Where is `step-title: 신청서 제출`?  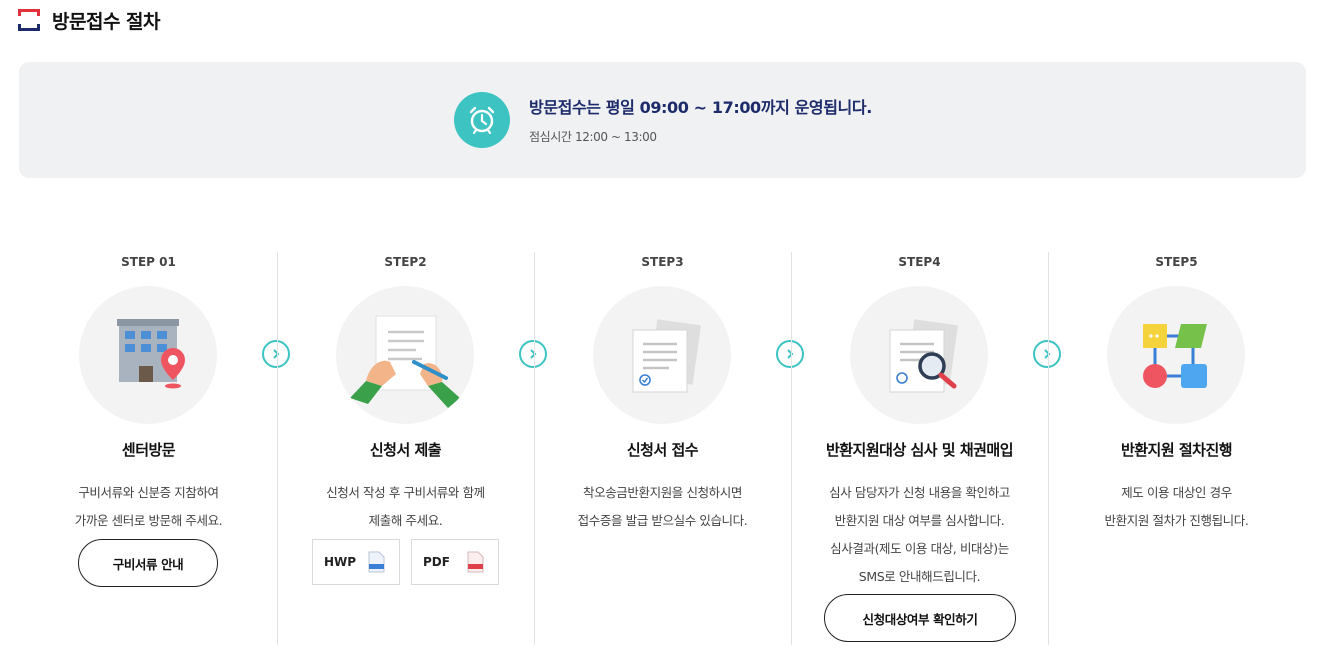
step-title: 신청서 제출 is located at coordinates (405, 450).